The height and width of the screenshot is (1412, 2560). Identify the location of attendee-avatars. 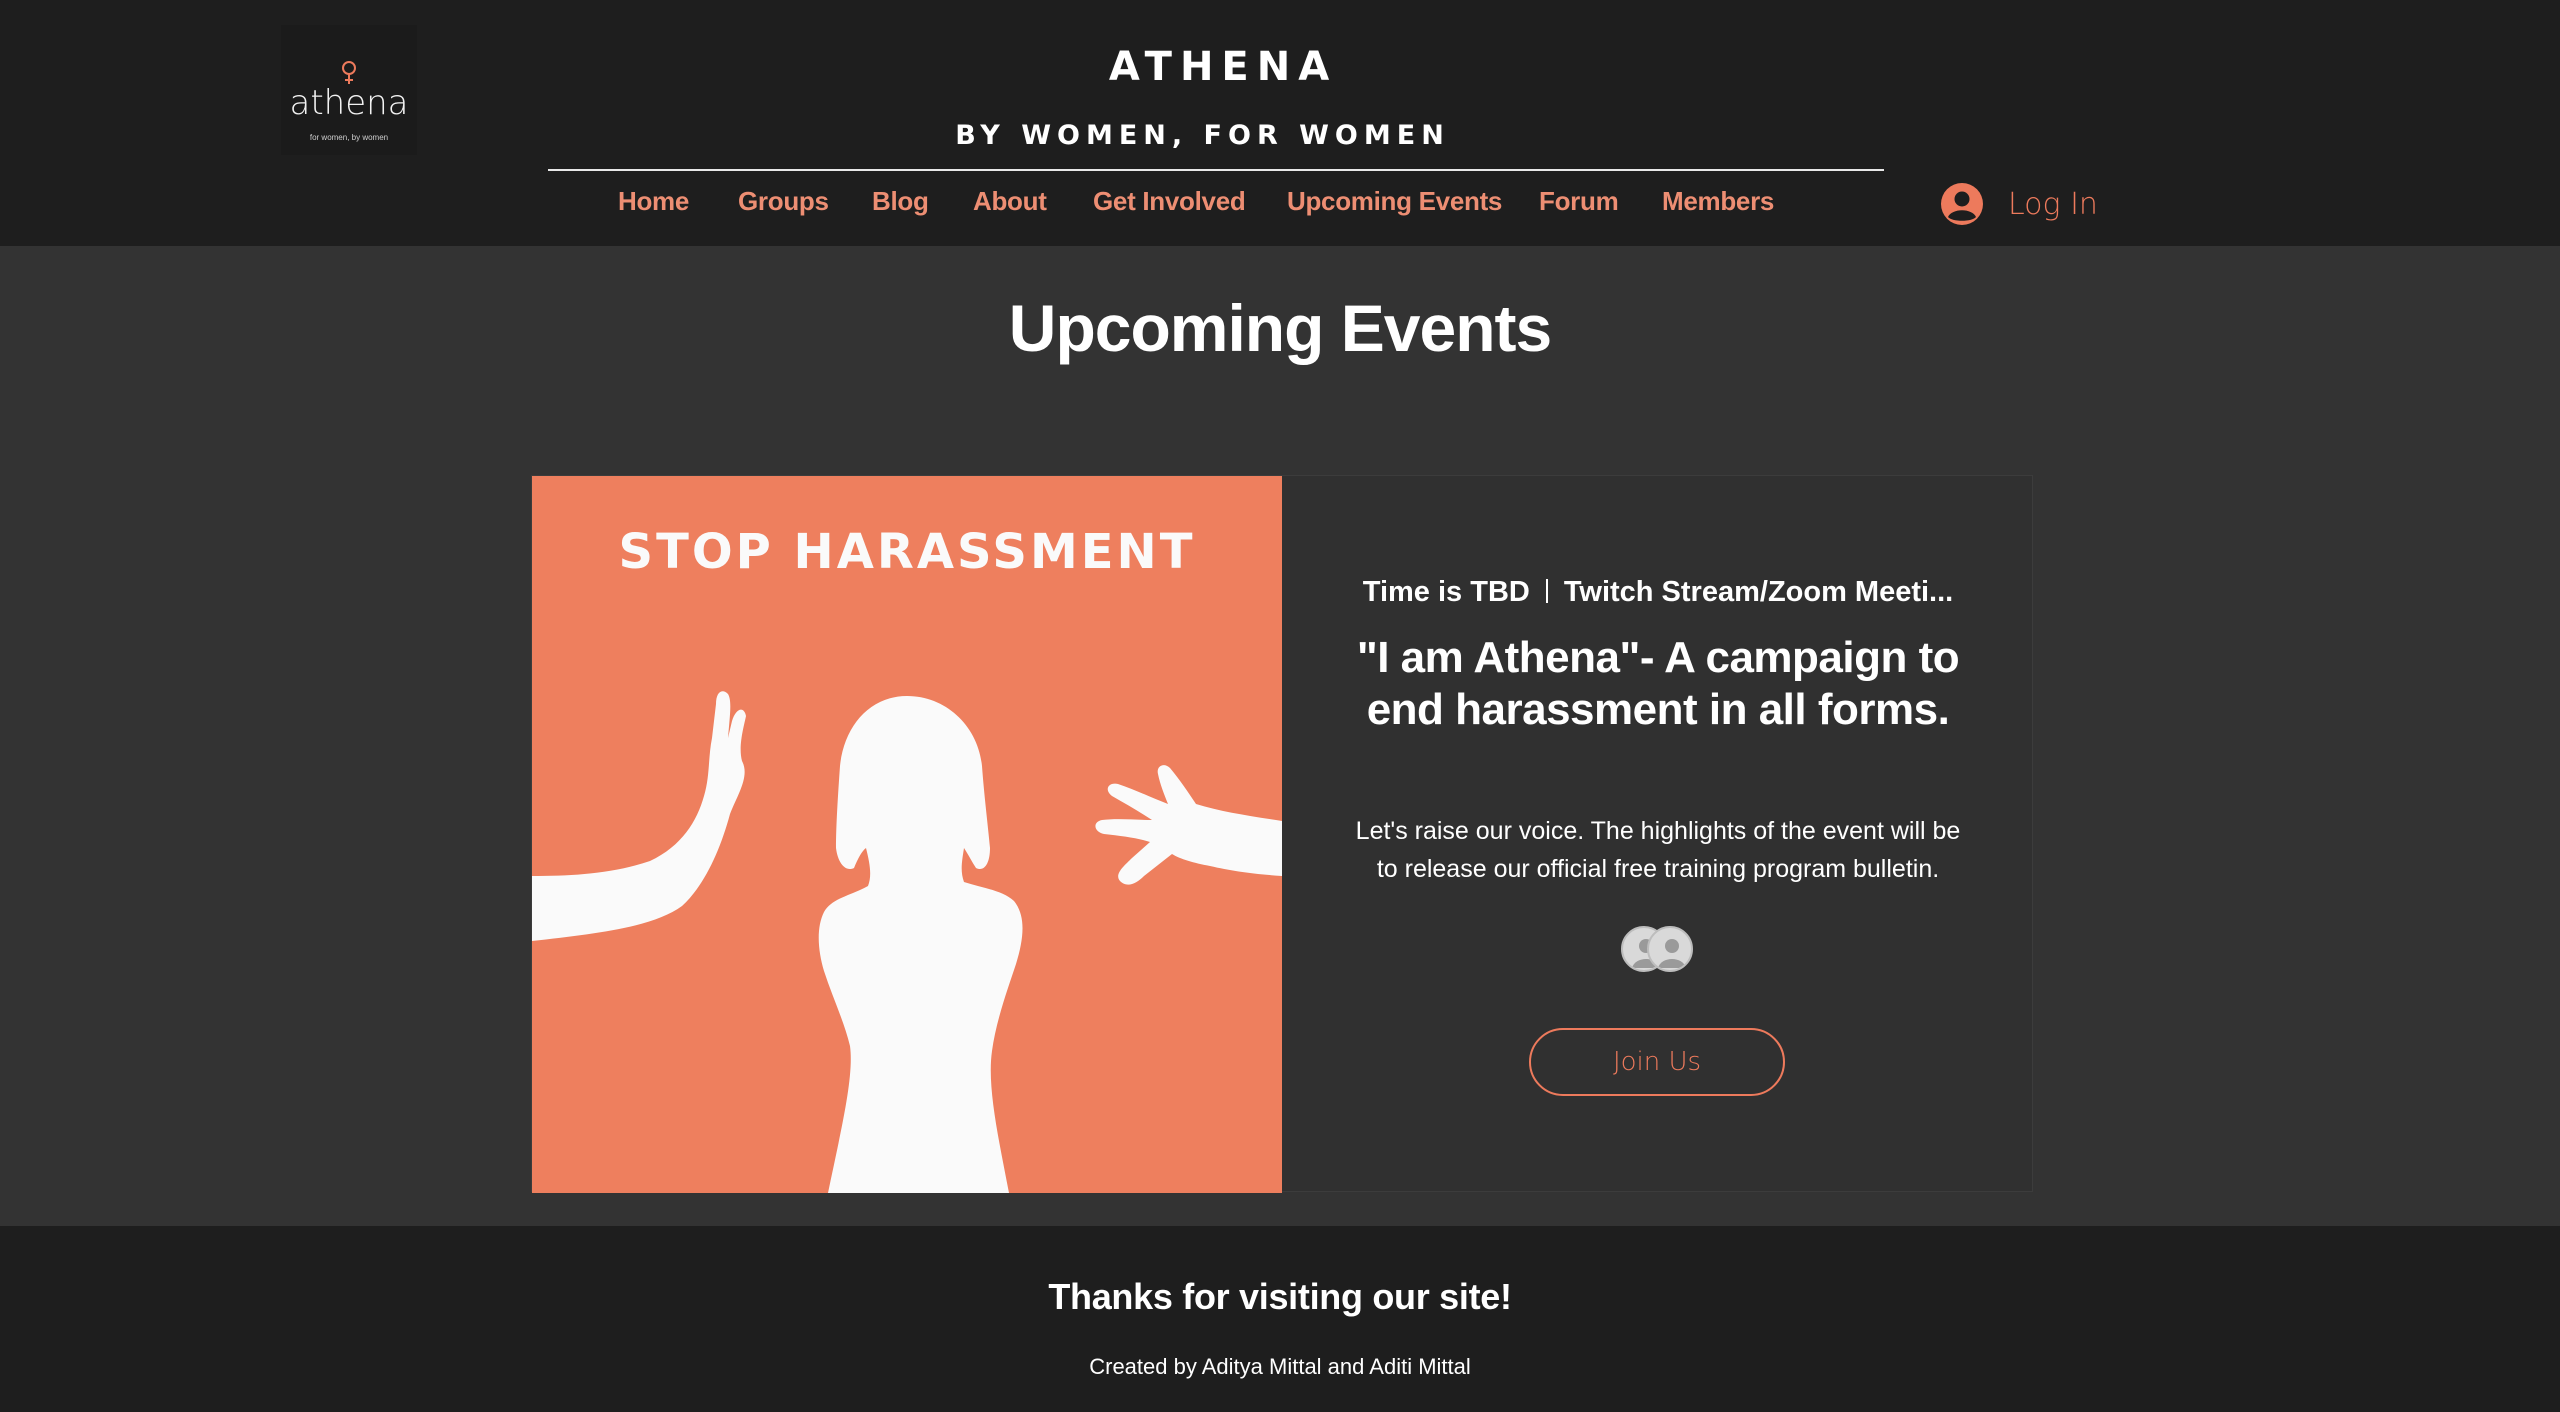
(1657, 950).